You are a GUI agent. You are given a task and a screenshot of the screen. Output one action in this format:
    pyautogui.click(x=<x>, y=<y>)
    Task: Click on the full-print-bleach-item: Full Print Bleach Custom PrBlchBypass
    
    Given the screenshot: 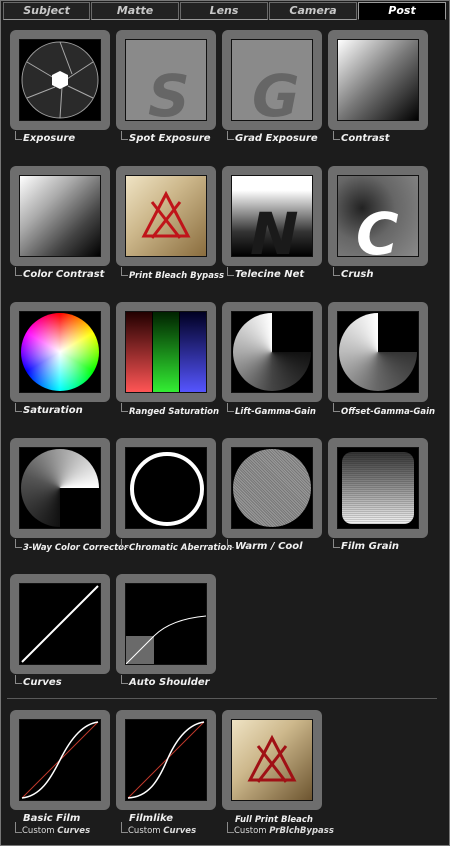 What is the action you would take?
    pyautogui.click(x=278, y=773)
    